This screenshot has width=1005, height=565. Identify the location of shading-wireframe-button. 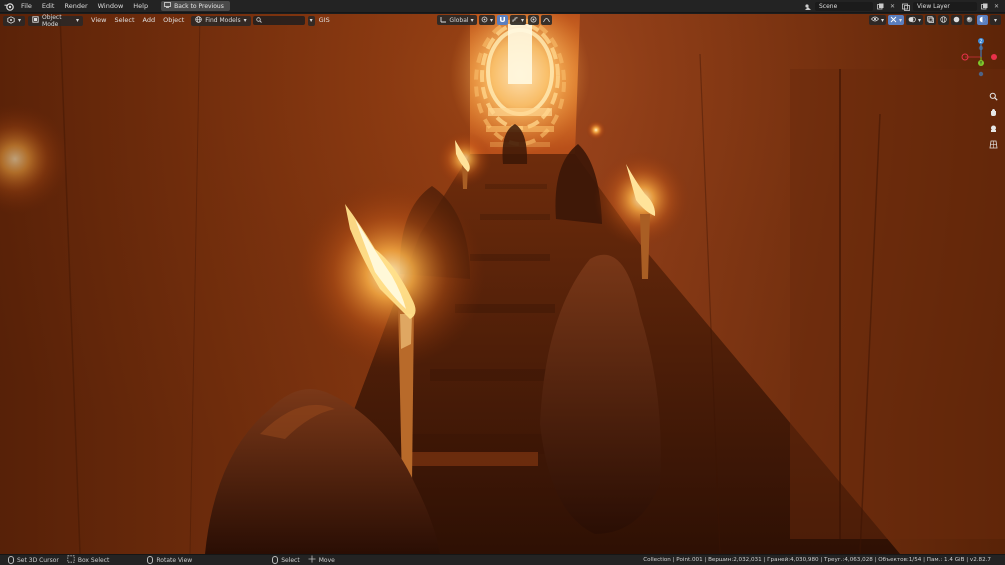
(943, 20).